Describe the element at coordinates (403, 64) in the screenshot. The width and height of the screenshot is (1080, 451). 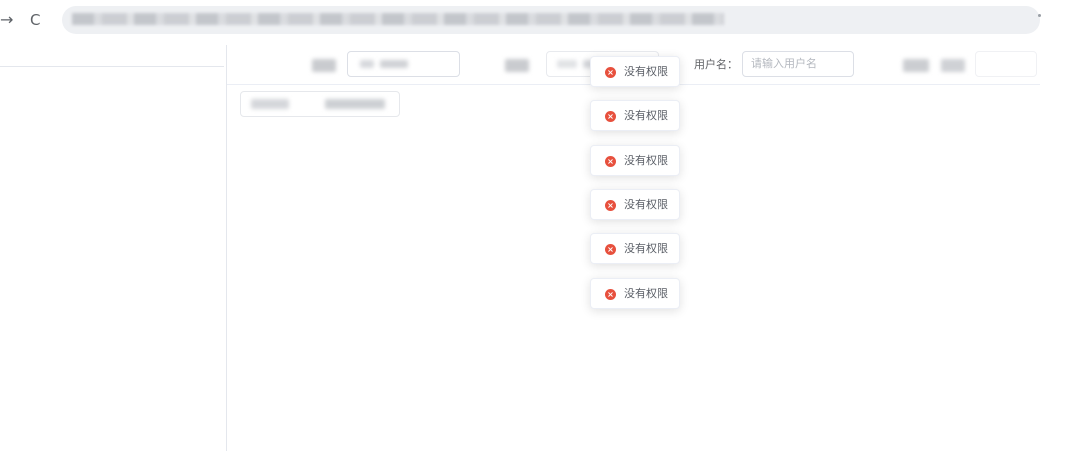
I see `blurred-filter-input` at that location.